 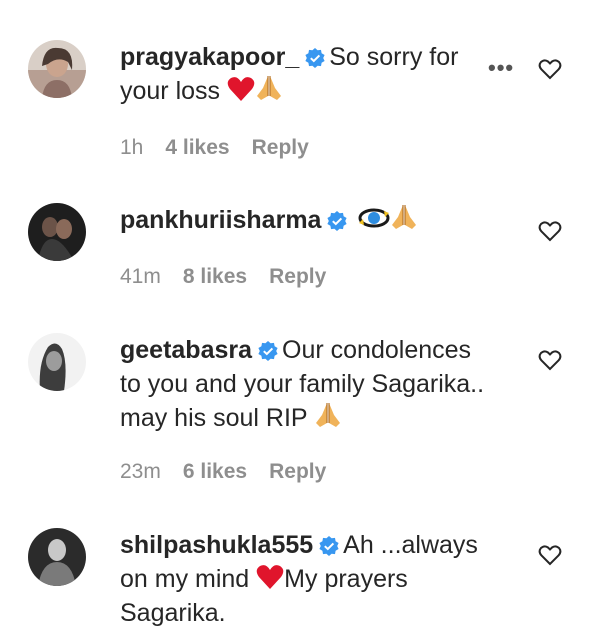 What do you see at coordinates (140, 276) in the screenshot?
I see `comment-time: 41m` at bounding box center [140, 276].